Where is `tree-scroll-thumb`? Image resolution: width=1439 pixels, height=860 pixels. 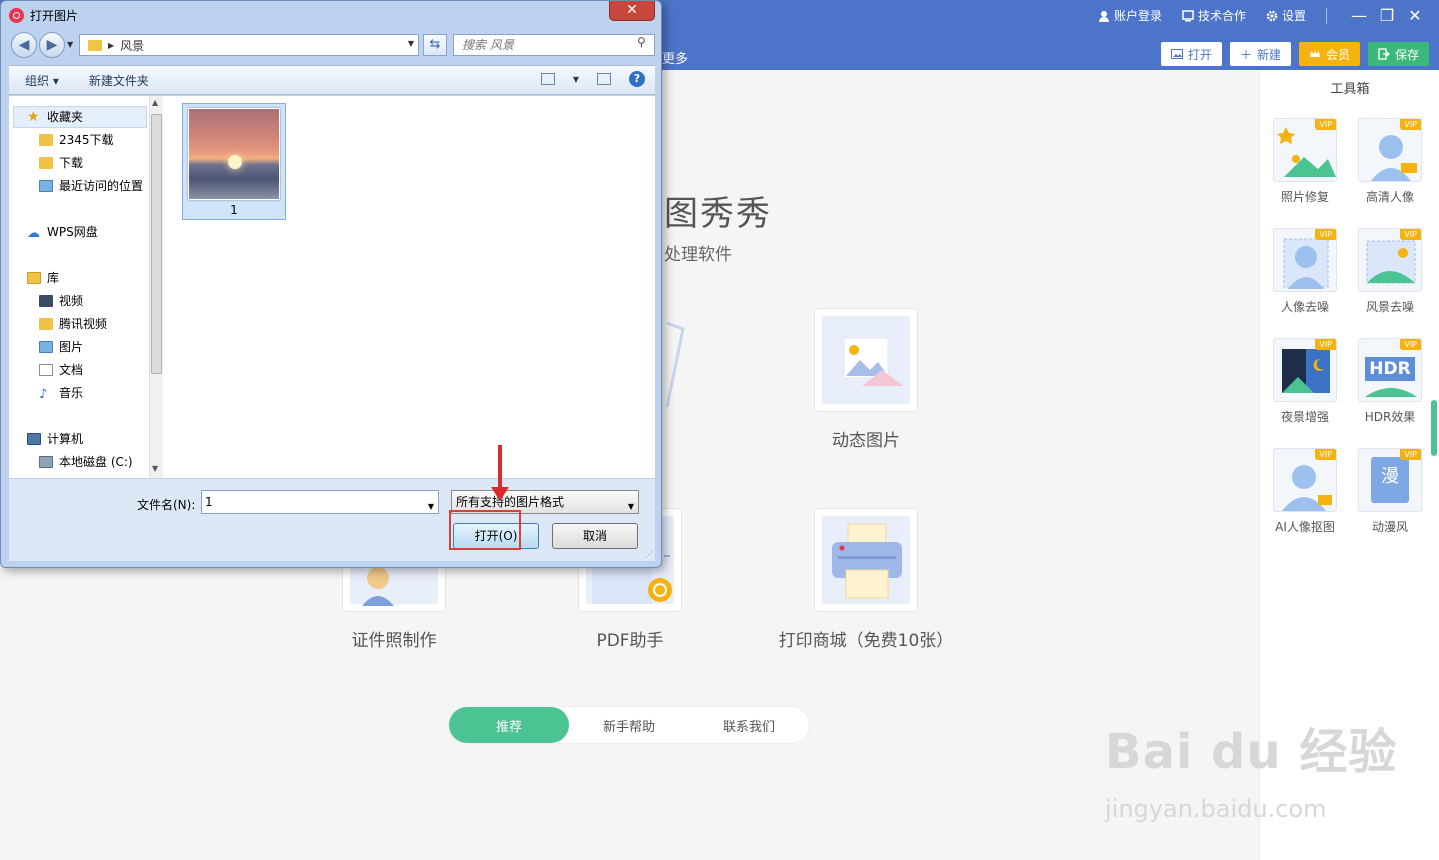 tree-scroll-thumb is located at coordinates (156, 244).